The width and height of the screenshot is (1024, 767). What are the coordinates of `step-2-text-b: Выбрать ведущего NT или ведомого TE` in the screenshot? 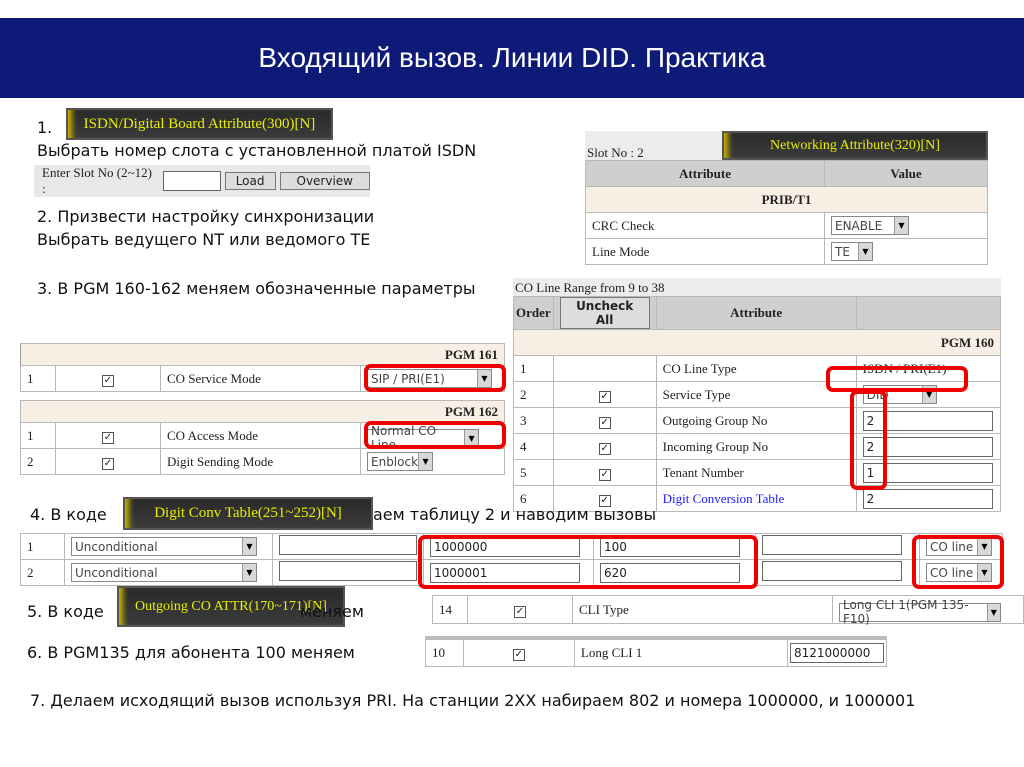 It's located at (204, 239).